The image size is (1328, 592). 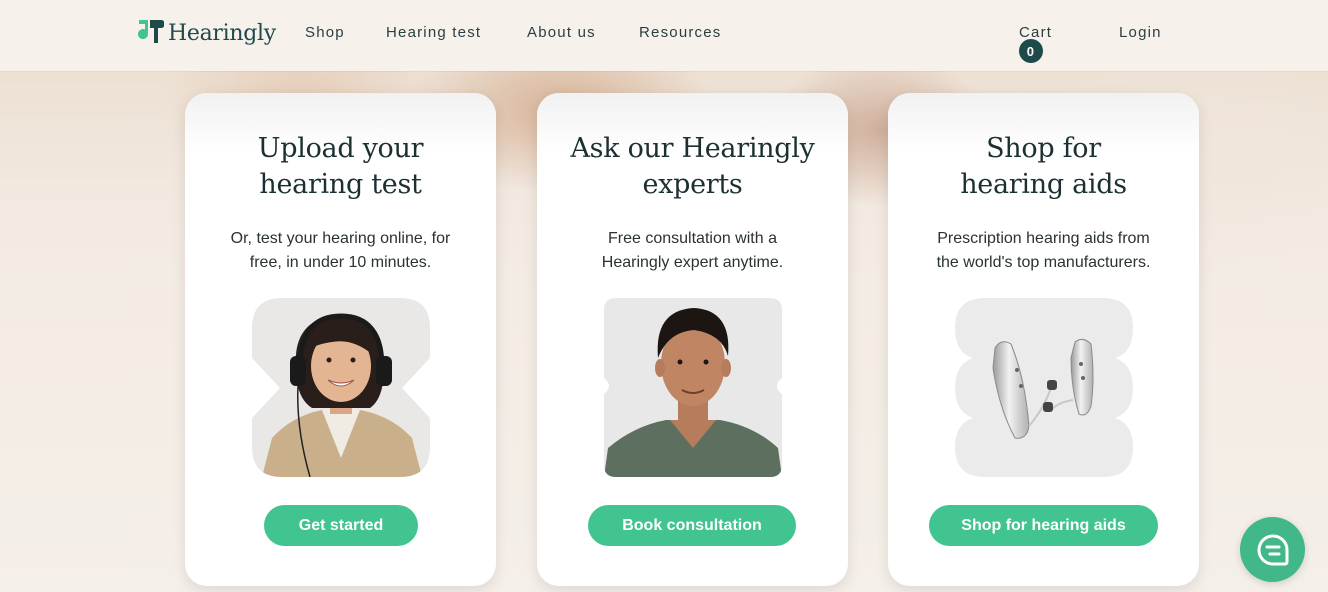 What do you see at coordinates (1043, 167) in the screenshot?
I see `card-title: Shop for hearing aids` at bounding box center [1043, 167].